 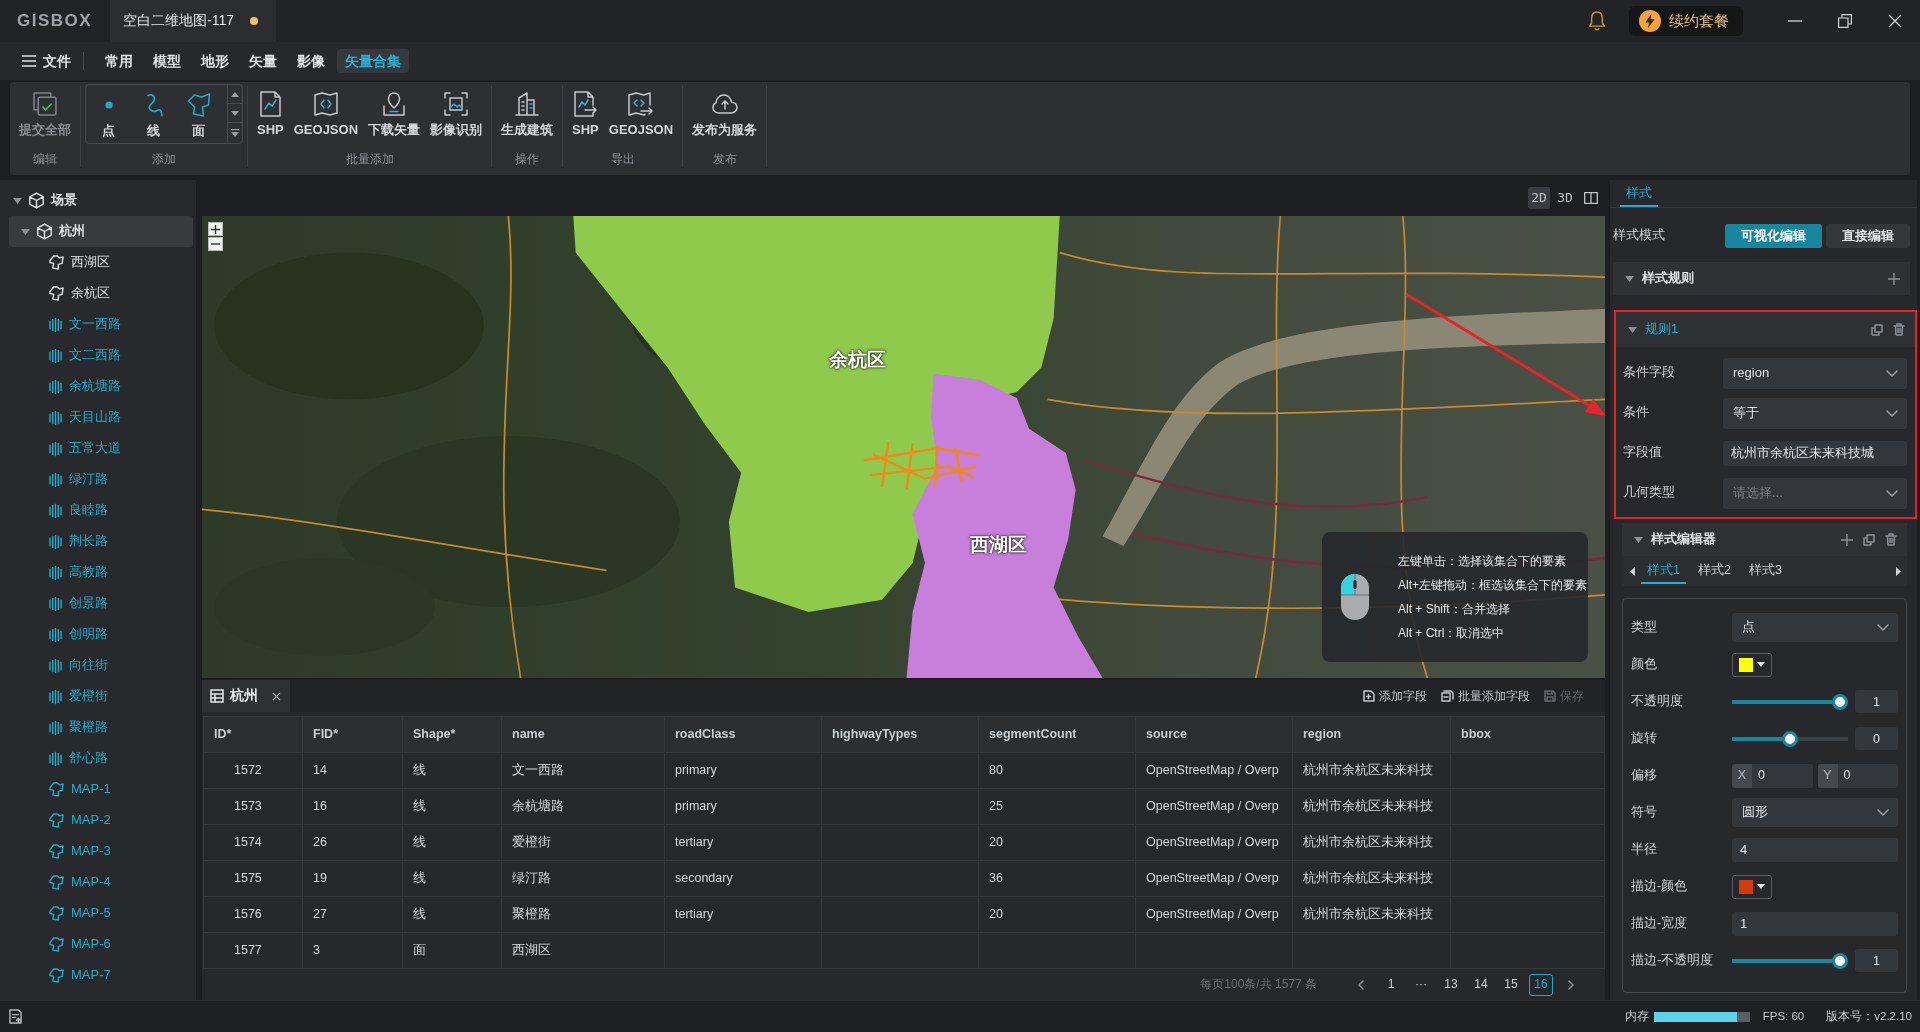 What do you see at coordinates (85, 448) in the screenshot?
I see `tree-item: 五常大道` at bounding box center [85, 448].